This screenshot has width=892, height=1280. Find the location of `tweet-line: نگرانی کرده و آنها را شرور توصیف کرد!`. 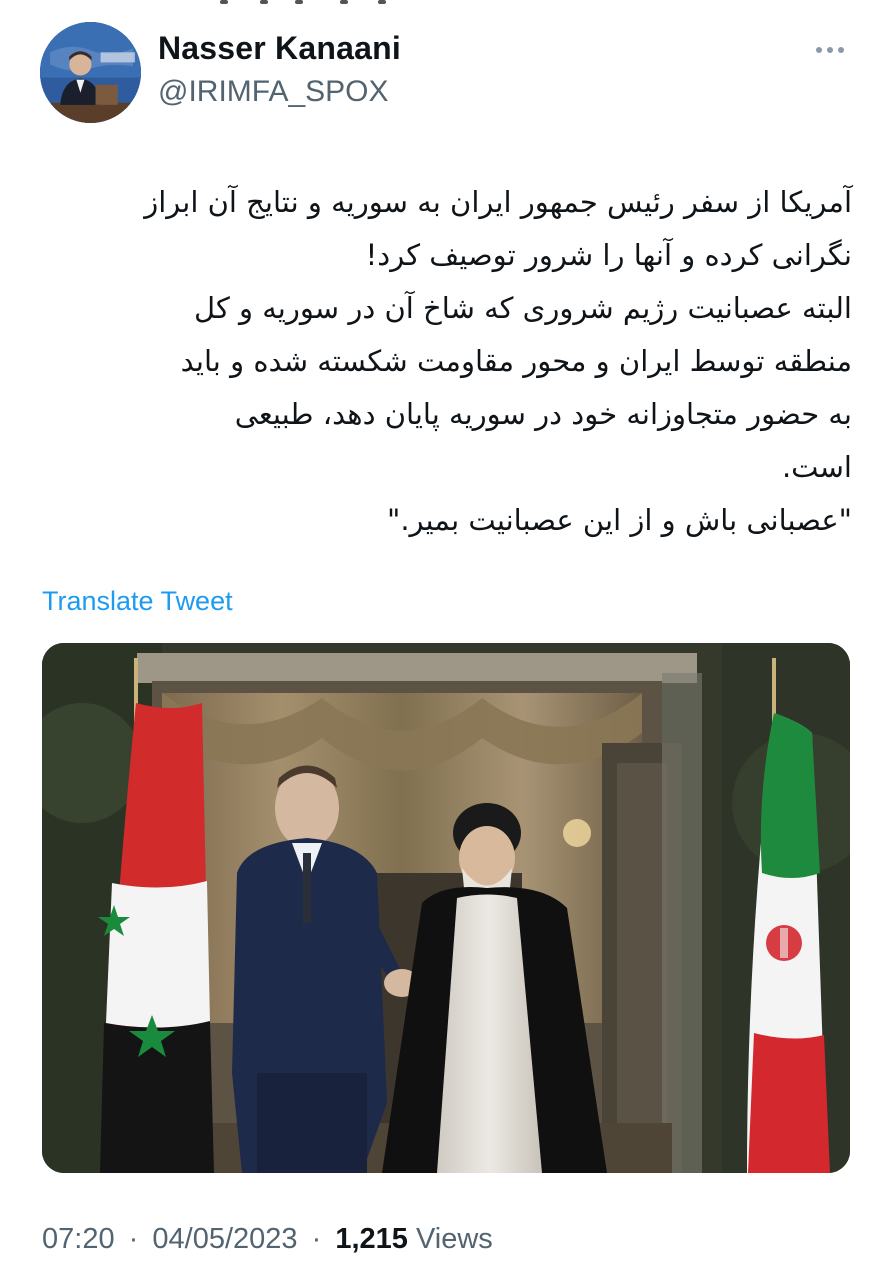

tweet-line: نگرانی کرده و آنها را شرور توصیف کرد! is located at coordinates (608, 255).